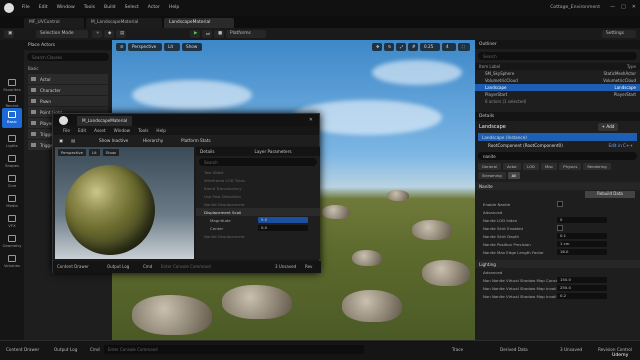 This screenshot has height=360, width=640. I want to click on me-menu-window: Window, so click(122, 130).